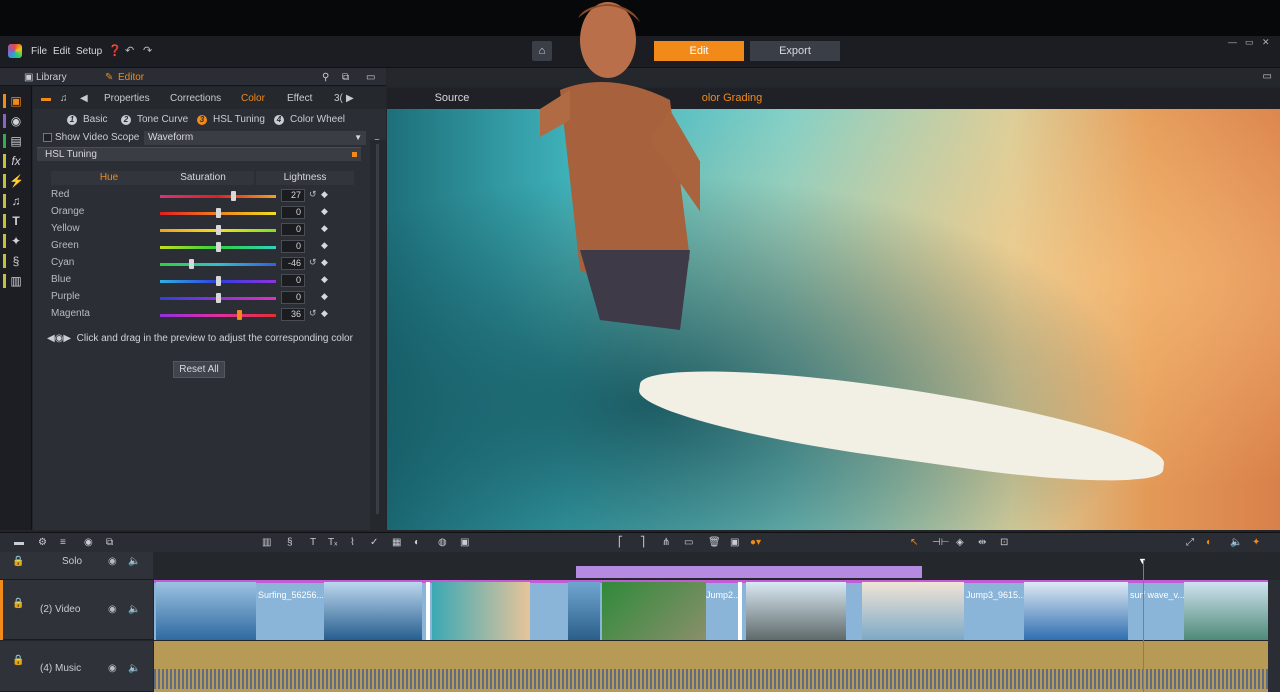 This screenshot has width=1280, height=692. Describe the element at coordinates (1209, 542) in the screenshot. I see `toggle-icon: ◐` at that location.